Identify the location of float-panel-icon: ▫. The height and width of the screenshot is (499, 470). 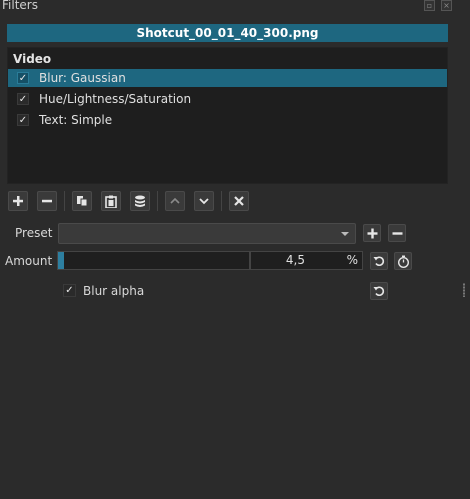
(429, 5).